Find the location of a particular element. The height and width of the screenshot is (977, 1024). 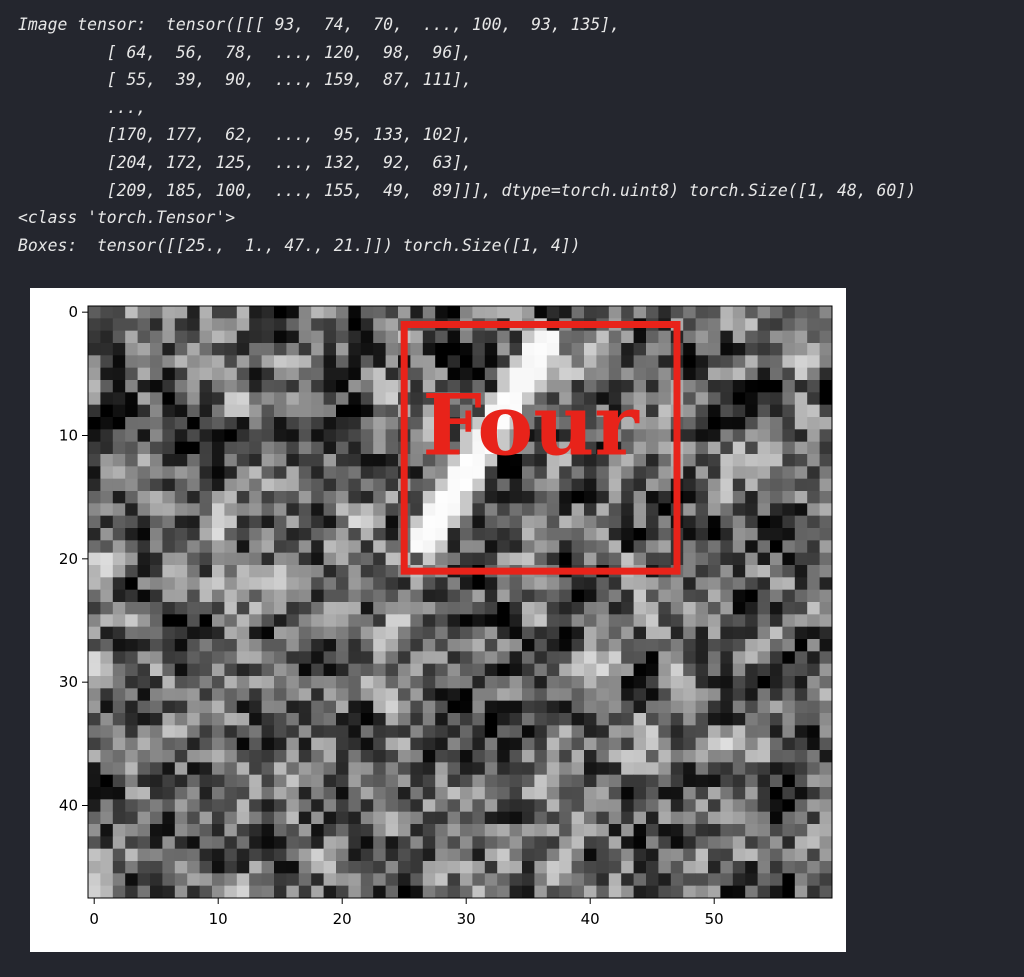

x-tick-label: 30 is located at coordinates (466, 919).